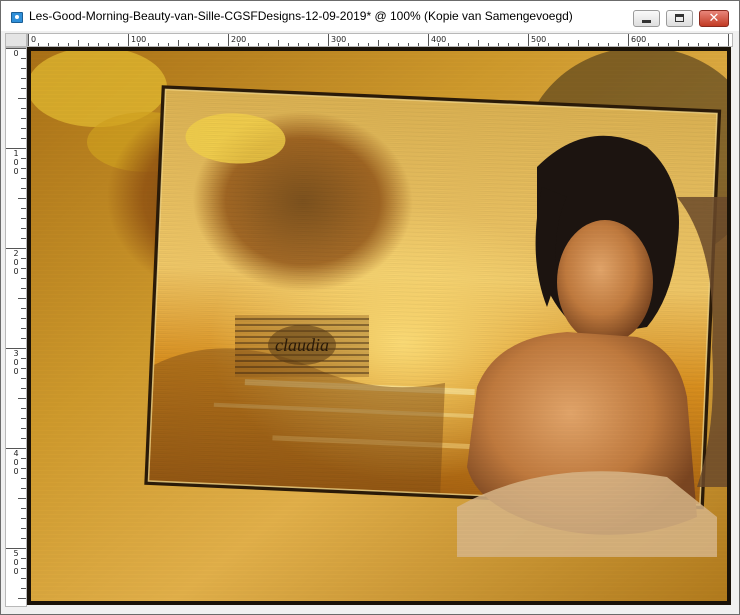 Image resolution: width=740 pixels, height=615 pixels. Describe the element at coordinates (16, 40) in the screenshot. I see `ruler-corner` at that location.